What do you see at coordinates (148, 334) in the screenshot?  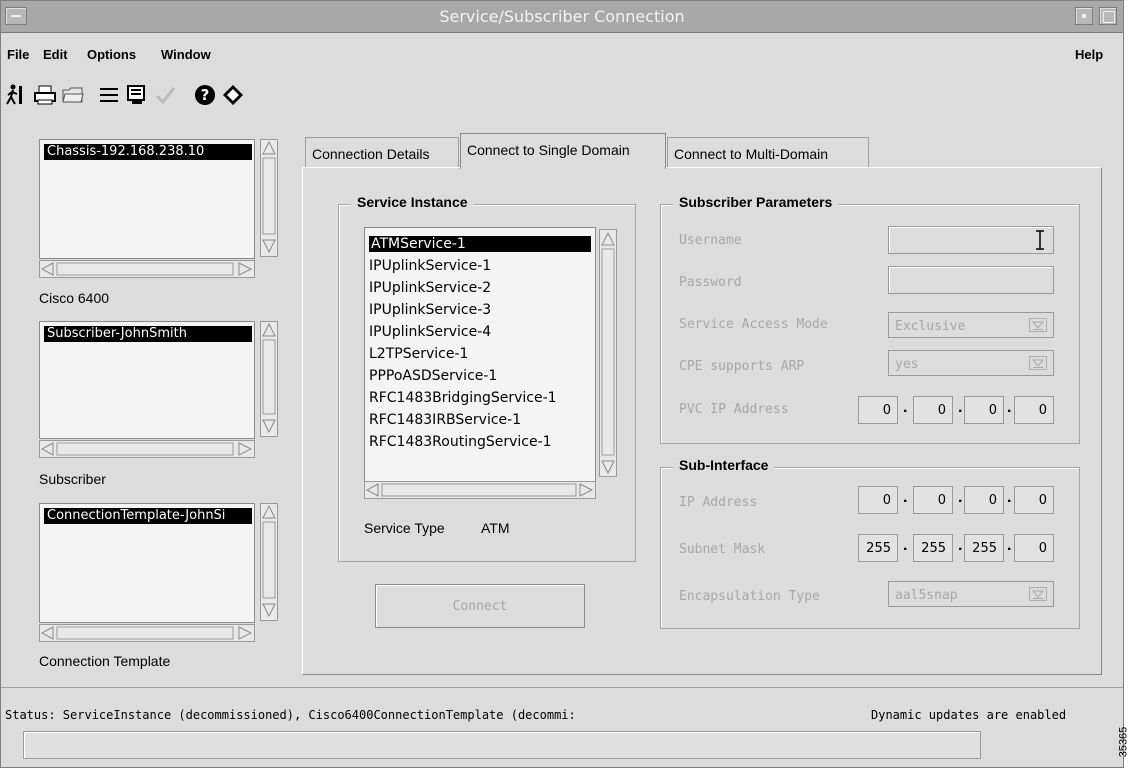 I see `subscriber-item: Subscriber-JohnSmith` at bounding box center [148, 334].